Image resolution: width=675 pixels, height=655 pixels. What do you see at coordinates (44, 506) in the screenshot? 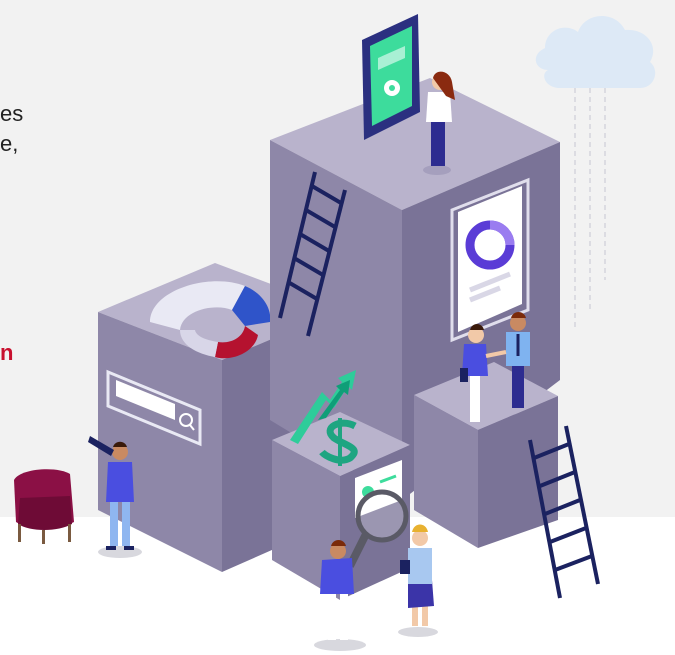
I see `armchair-icon` at bounding box center [44, 506].